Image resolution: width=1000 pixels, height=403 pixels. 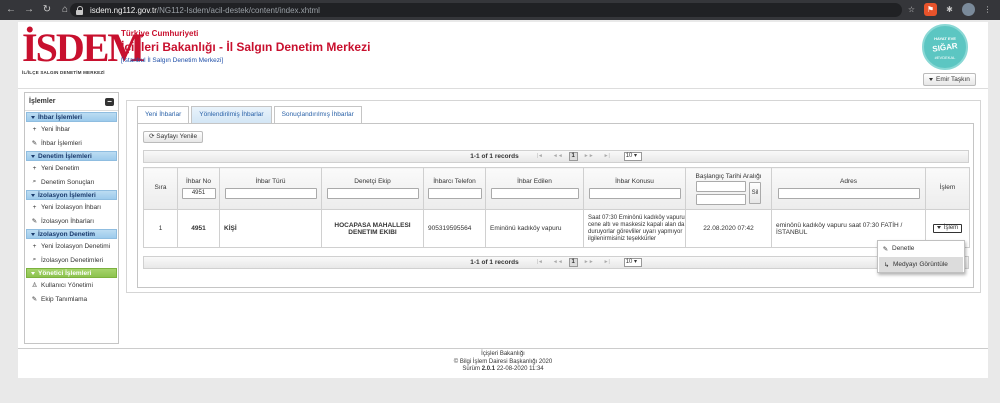 What do you see at coordinates (198, 193) in the screenshot?
I see `ihbar-no-filter: 4951` at bounding box center [198, 193].